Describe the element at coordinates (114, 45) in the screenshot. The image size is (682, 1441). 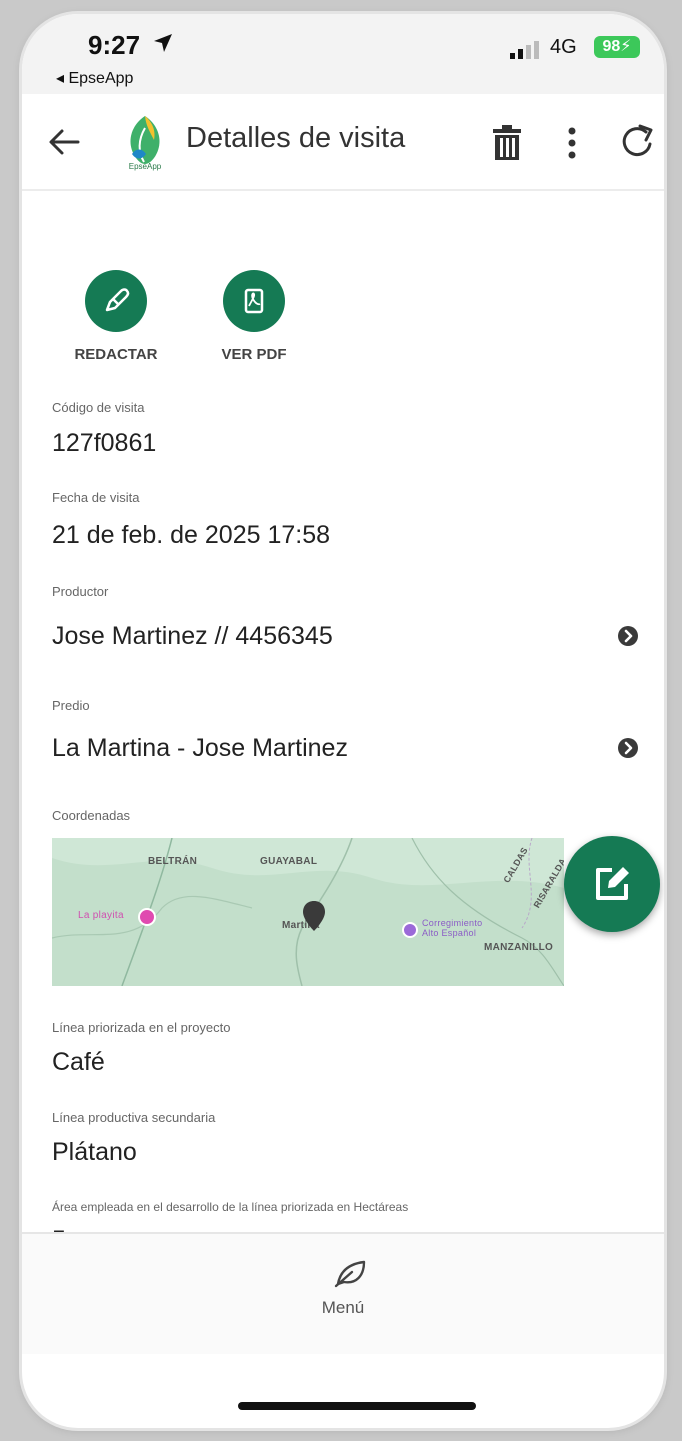
I see `status-time: 9:27` at that location.